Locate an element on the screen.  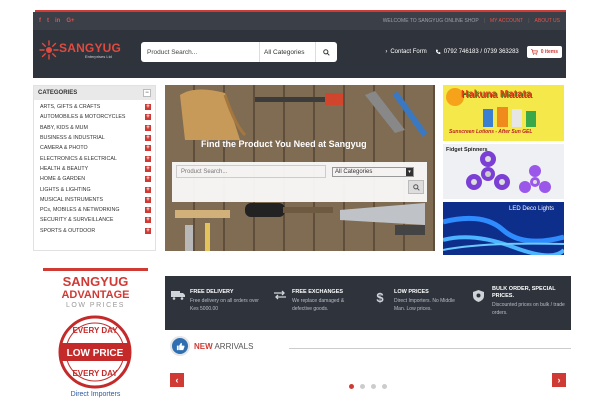
category-label: SPORTS & OUTDOOR is located at coordinates (68, 230).